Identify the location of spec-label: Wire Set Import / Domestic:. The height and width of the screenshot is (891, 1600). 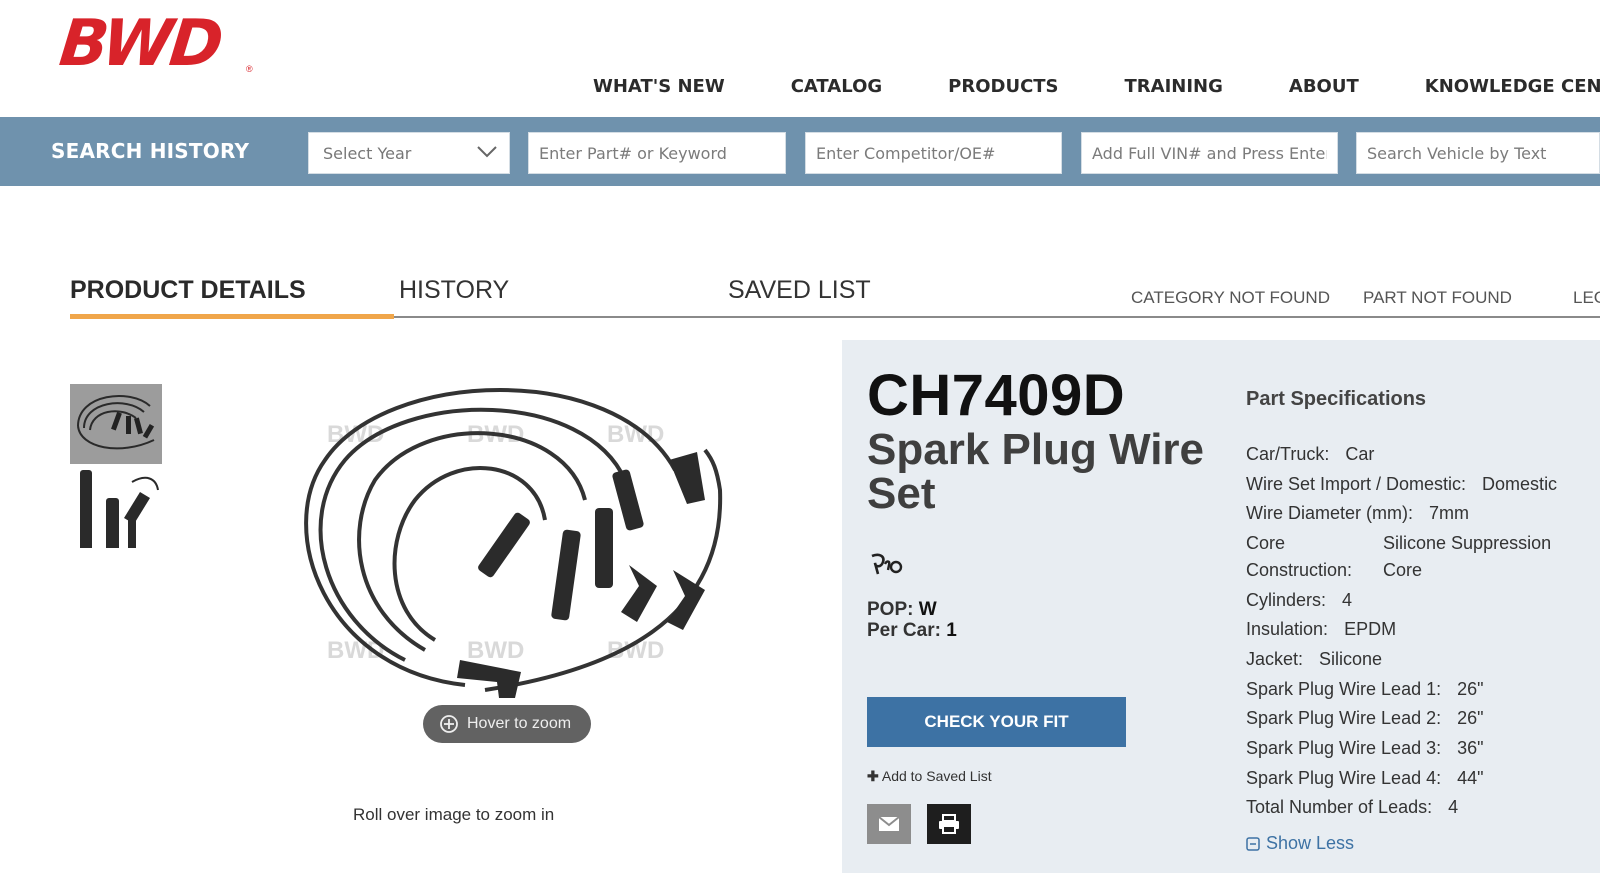
(1356, 484).